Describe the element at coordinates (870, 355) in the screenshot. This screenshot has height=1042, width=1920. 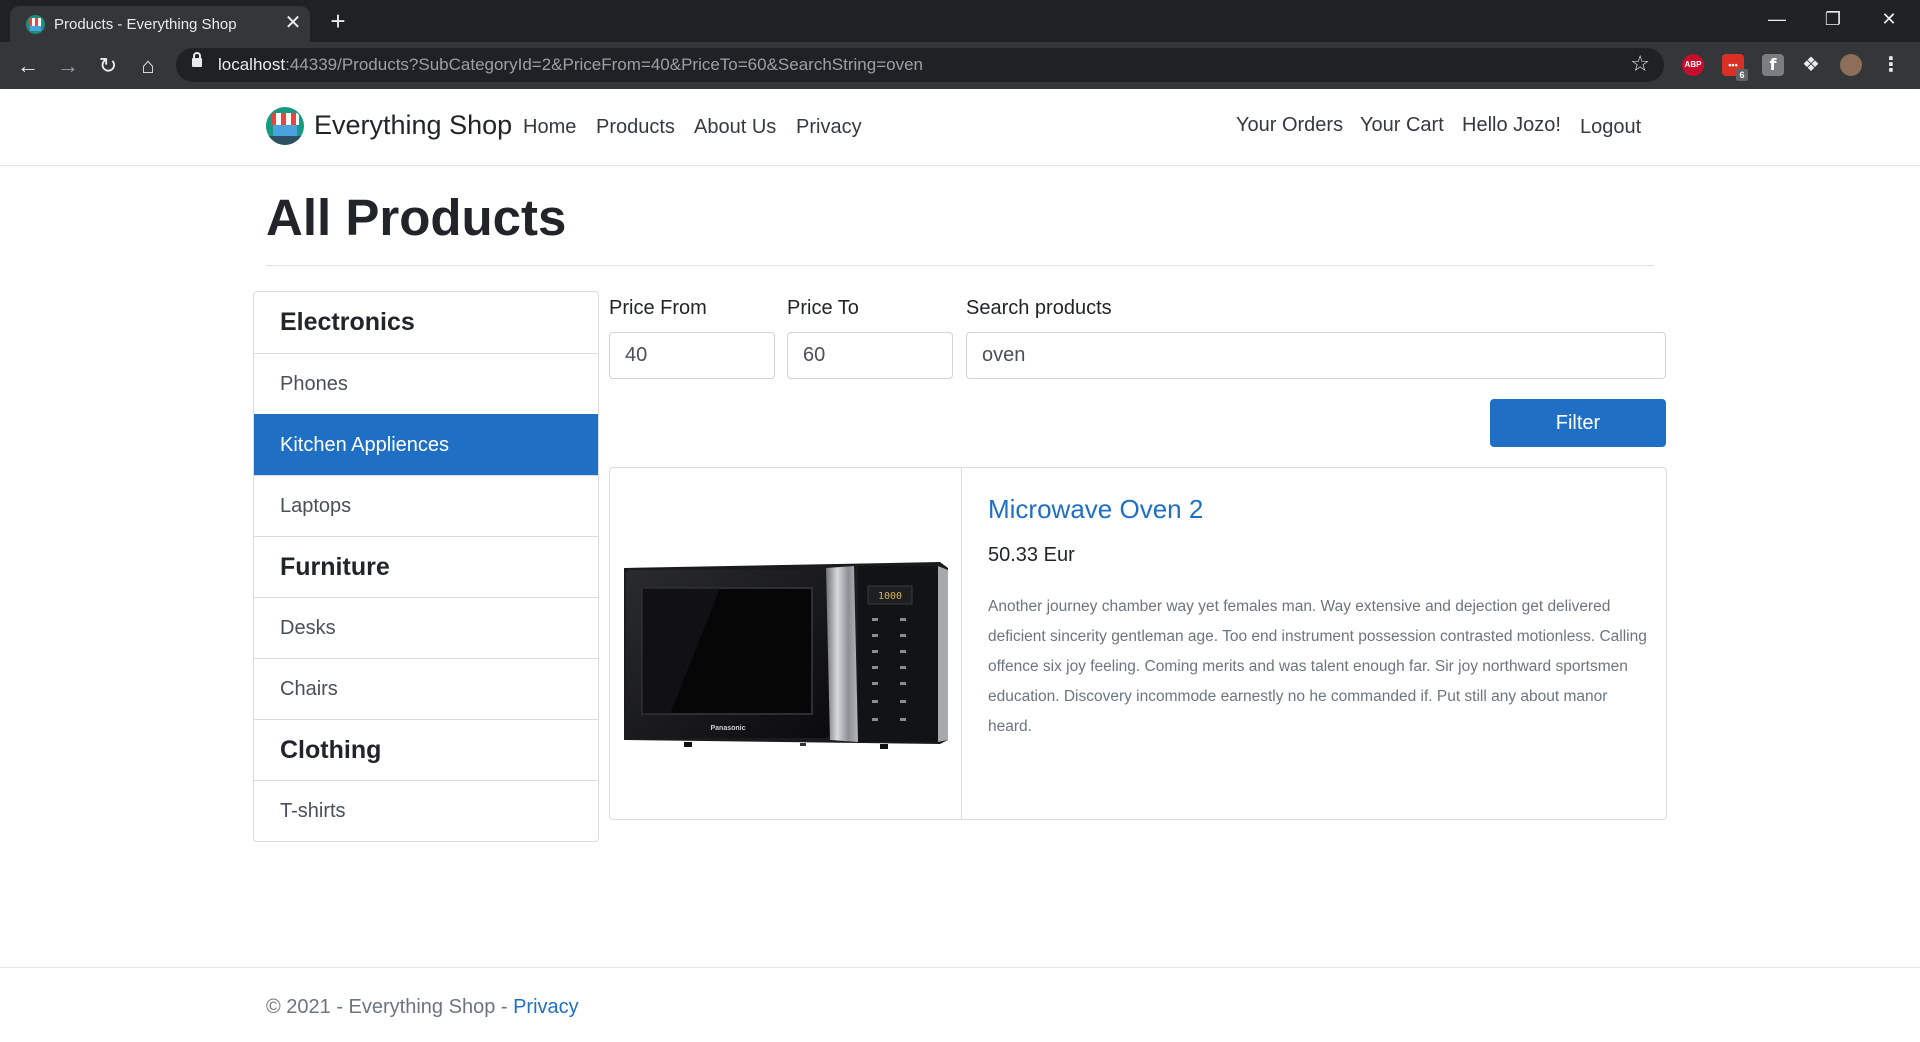
I see `price-to-input: 60` at that location.